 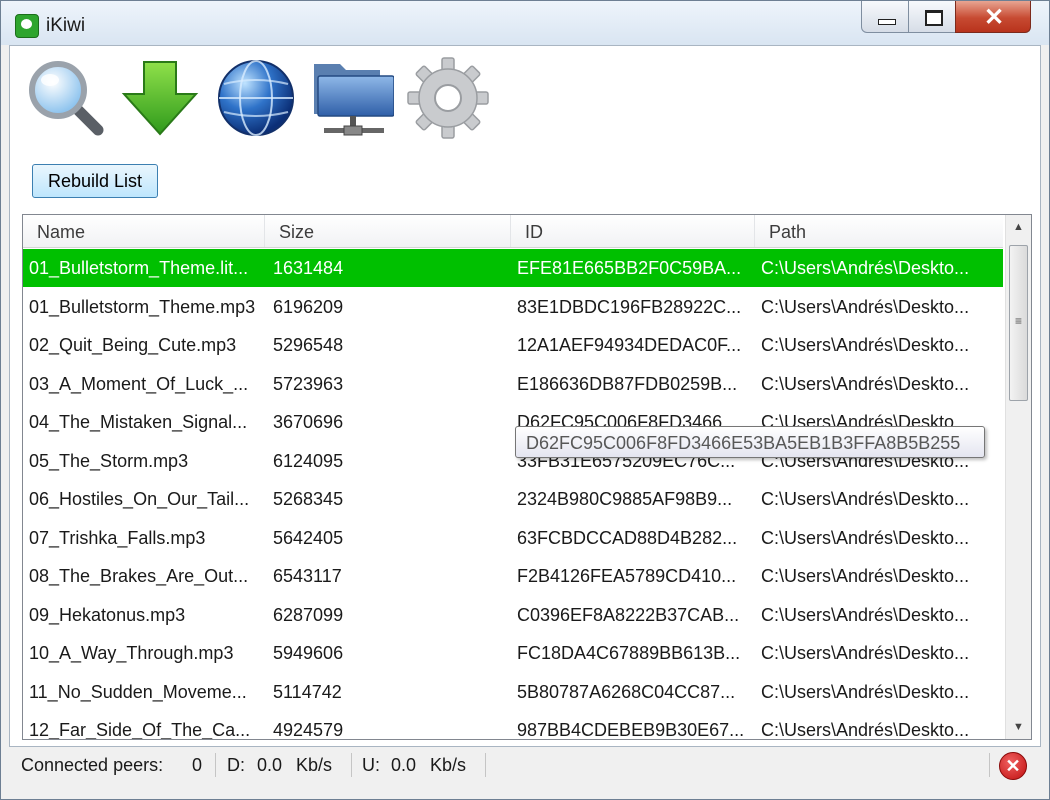 What do you see at coordinates (270, 765) in the screenshot?
I see `download-speed-value: 0.0` at bounding box center [270, 765].